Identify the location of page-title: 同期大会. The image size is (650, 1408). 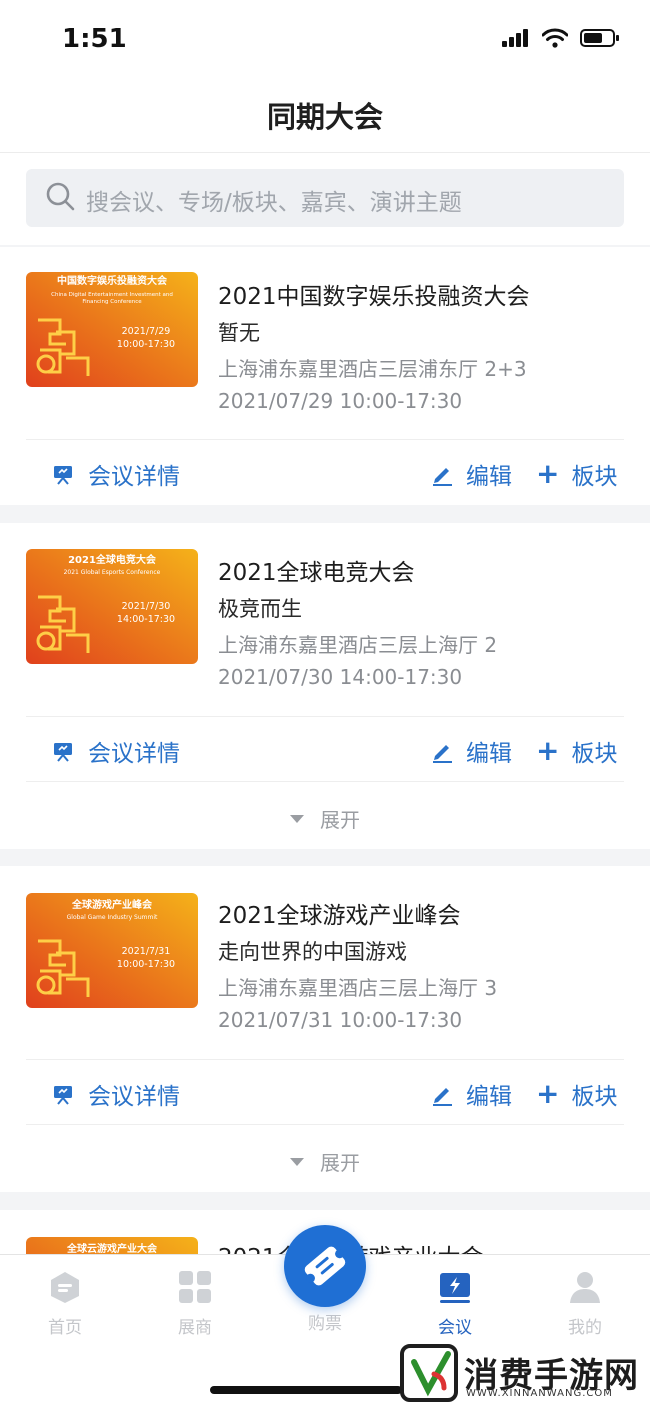
(324, 117).